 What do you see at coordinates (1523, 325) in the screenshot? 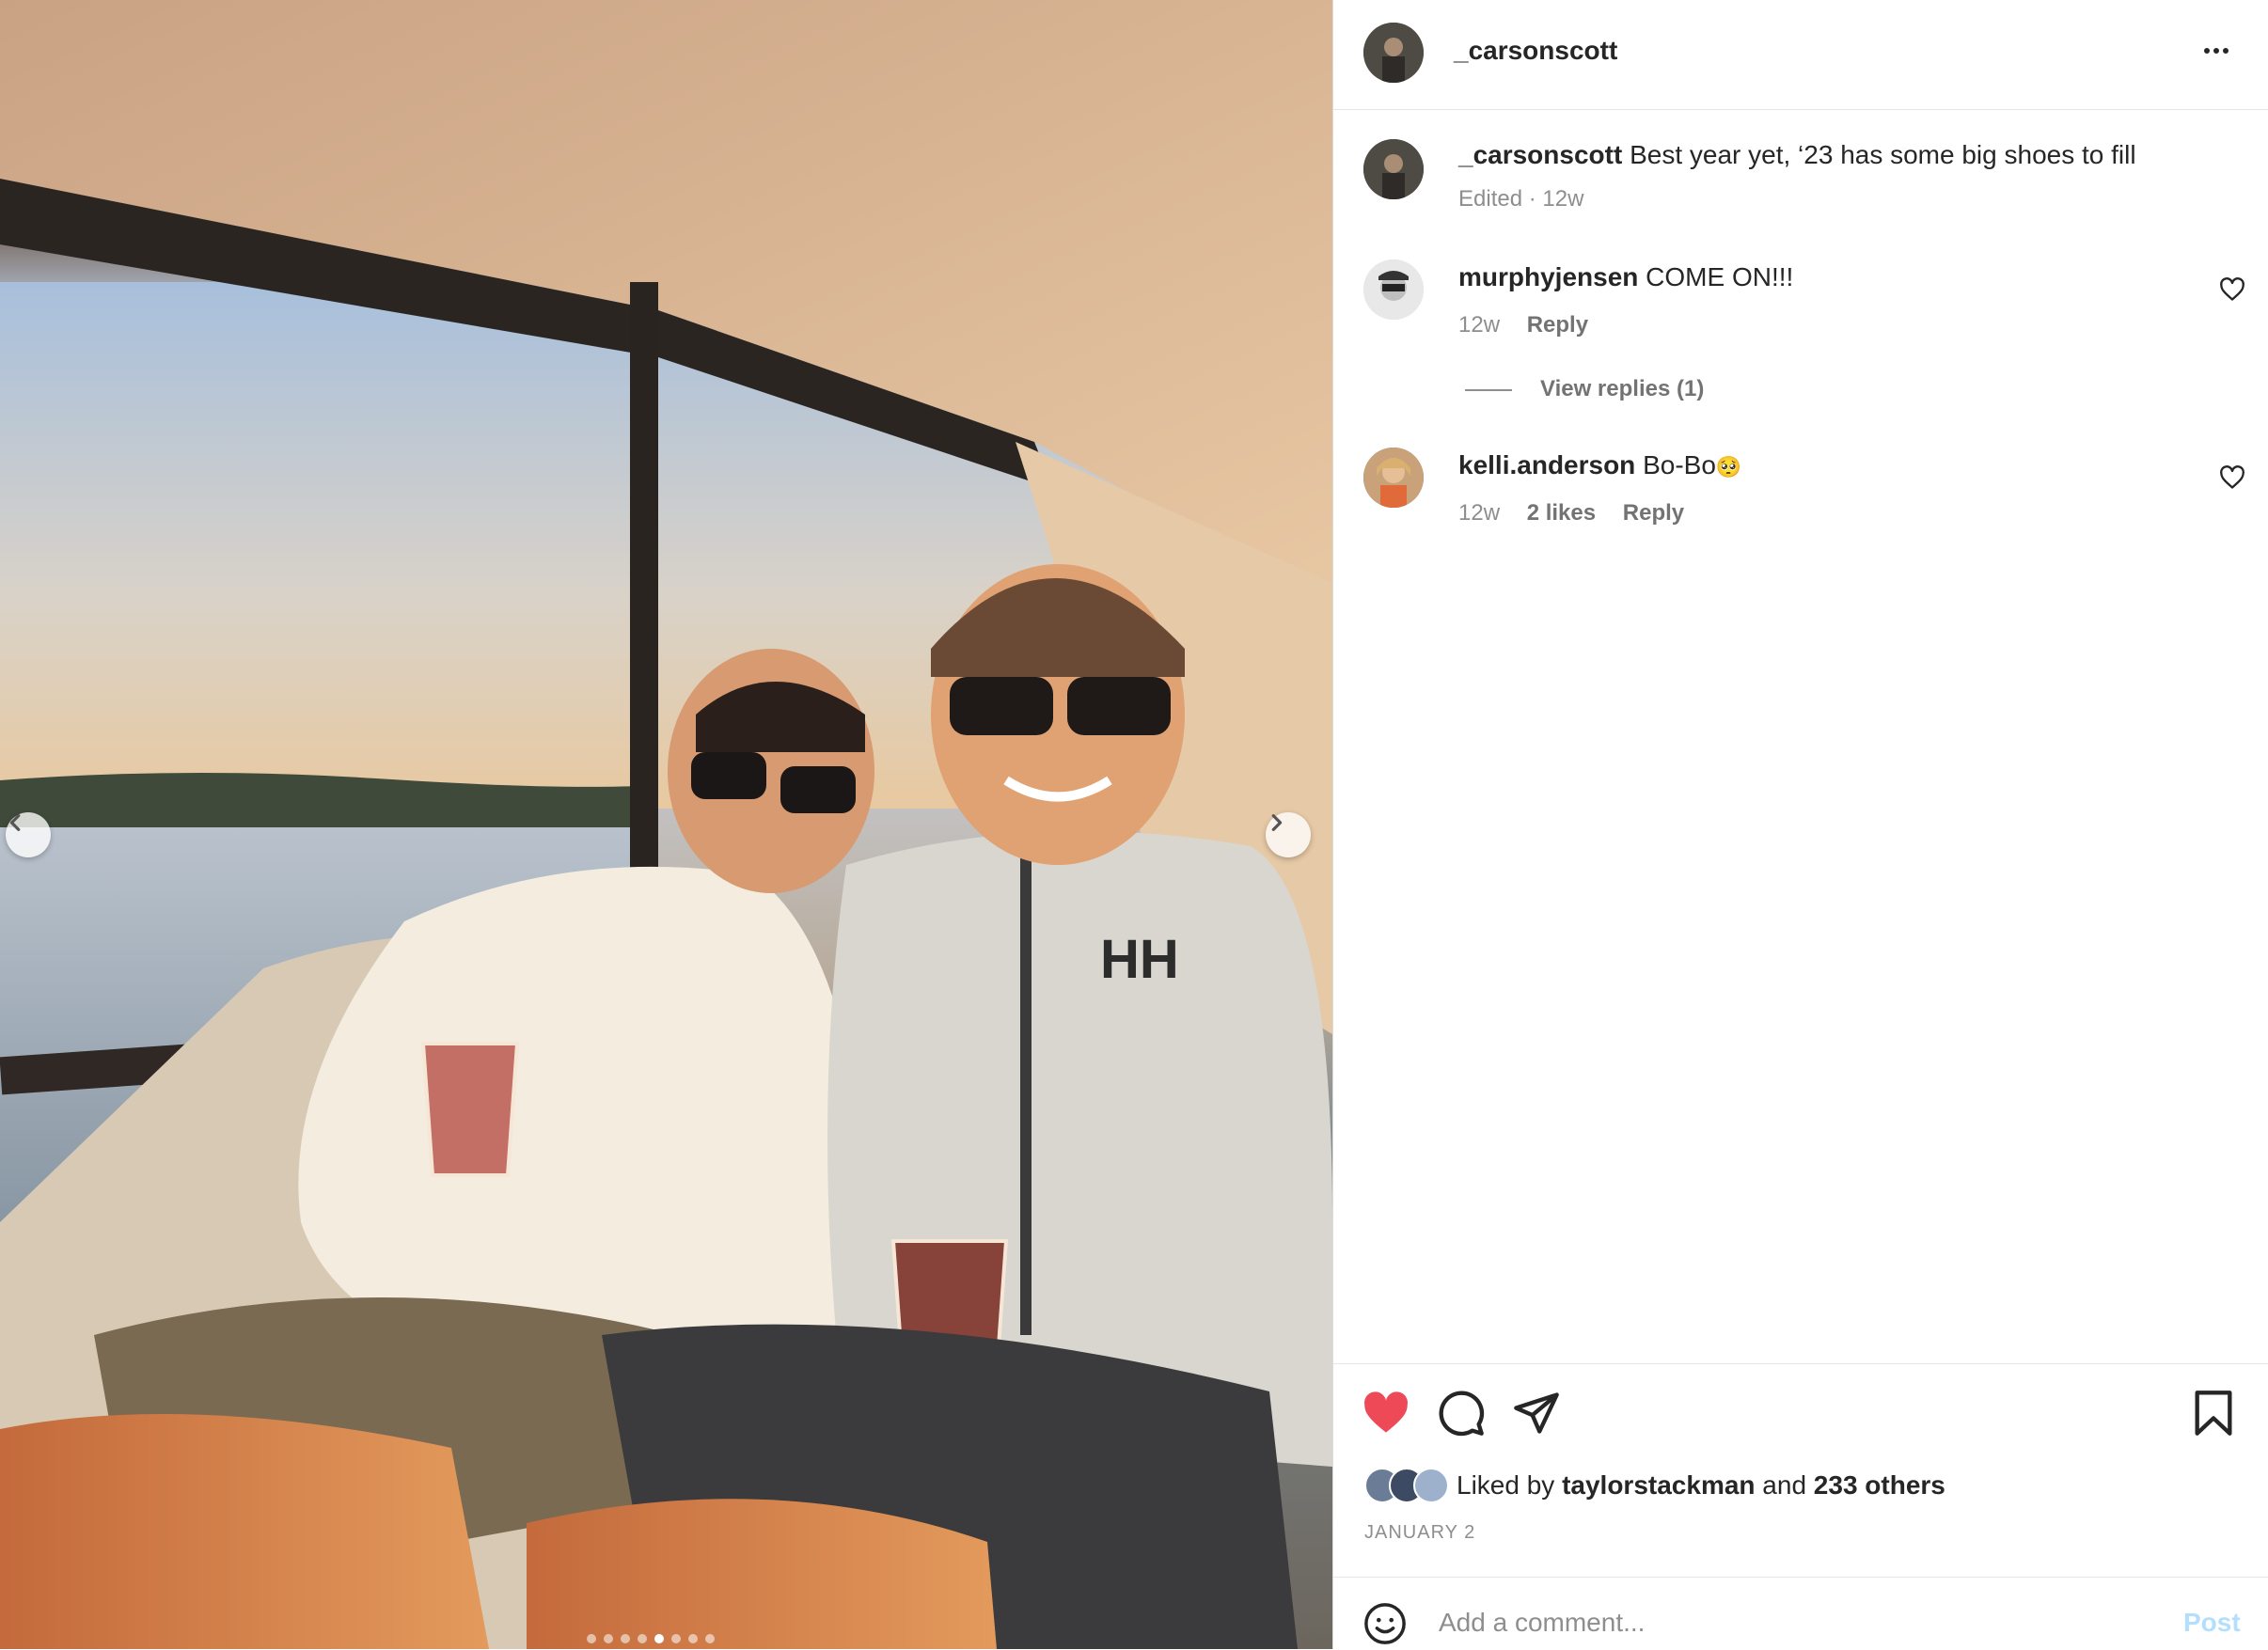
I see `comment-meta: 12w Reply` at bounding box center [1523, 325].